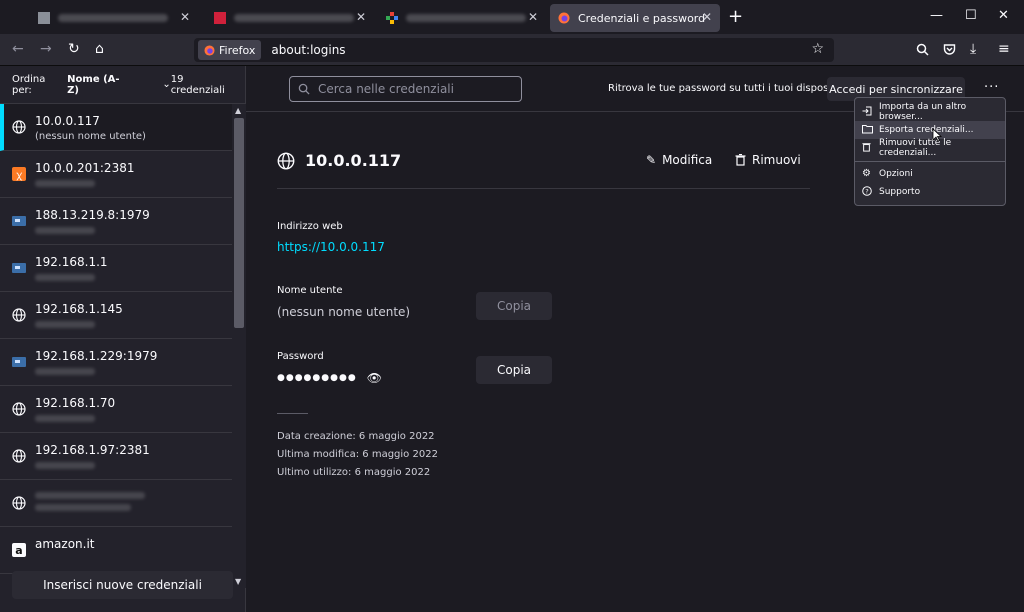 The width and height of the screenshot is (1024, 612). Describe the element at coordinates (543, 188) in the screenshot. I see `divider` at that location.